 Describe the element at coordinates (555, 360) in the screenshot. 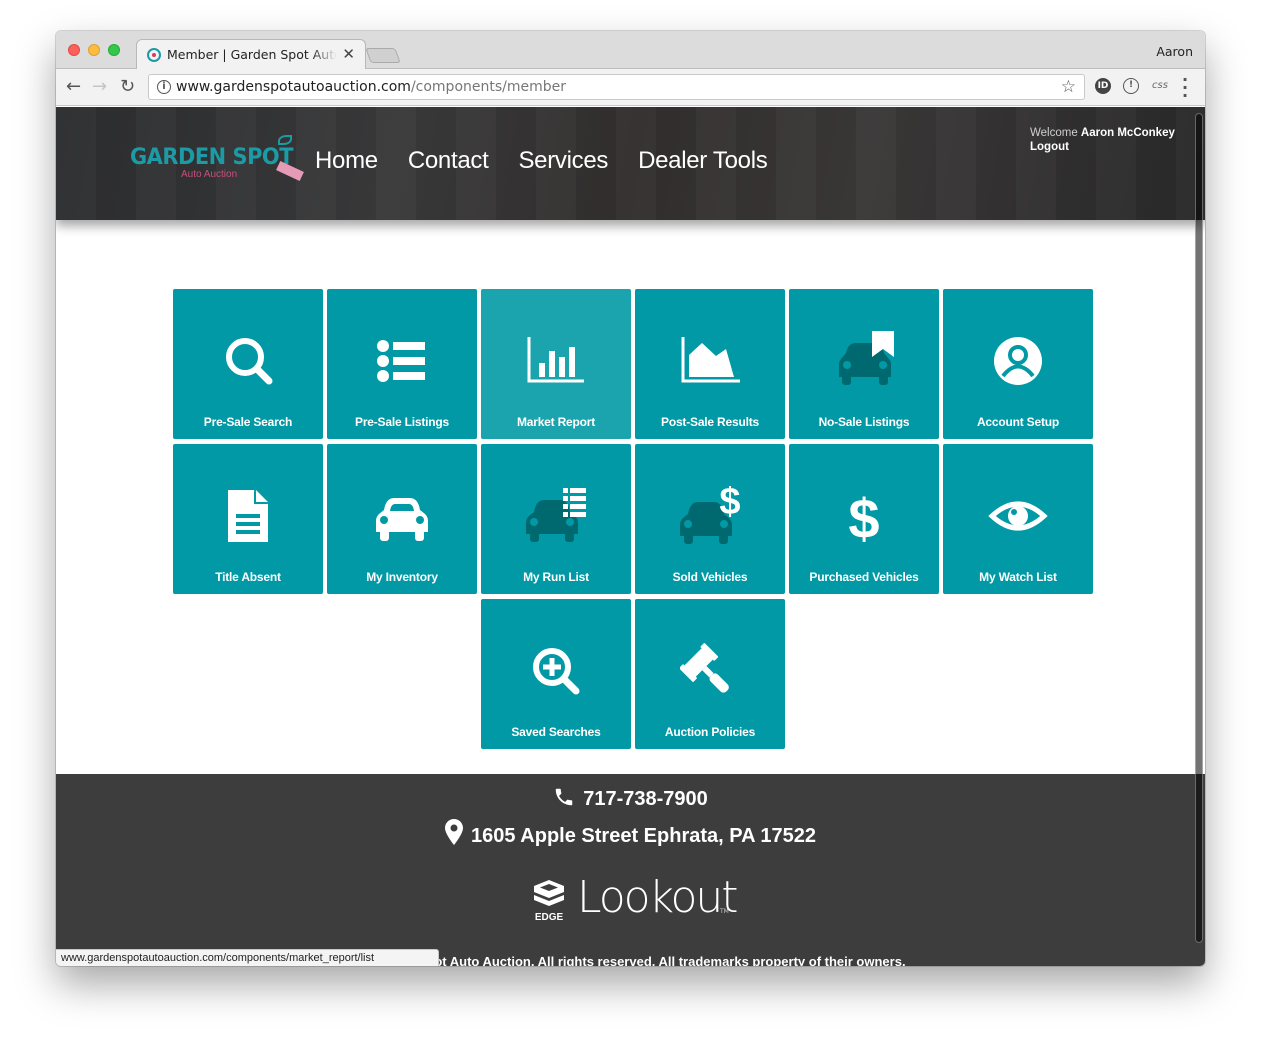

I see `bar-chart-icon` at that location.